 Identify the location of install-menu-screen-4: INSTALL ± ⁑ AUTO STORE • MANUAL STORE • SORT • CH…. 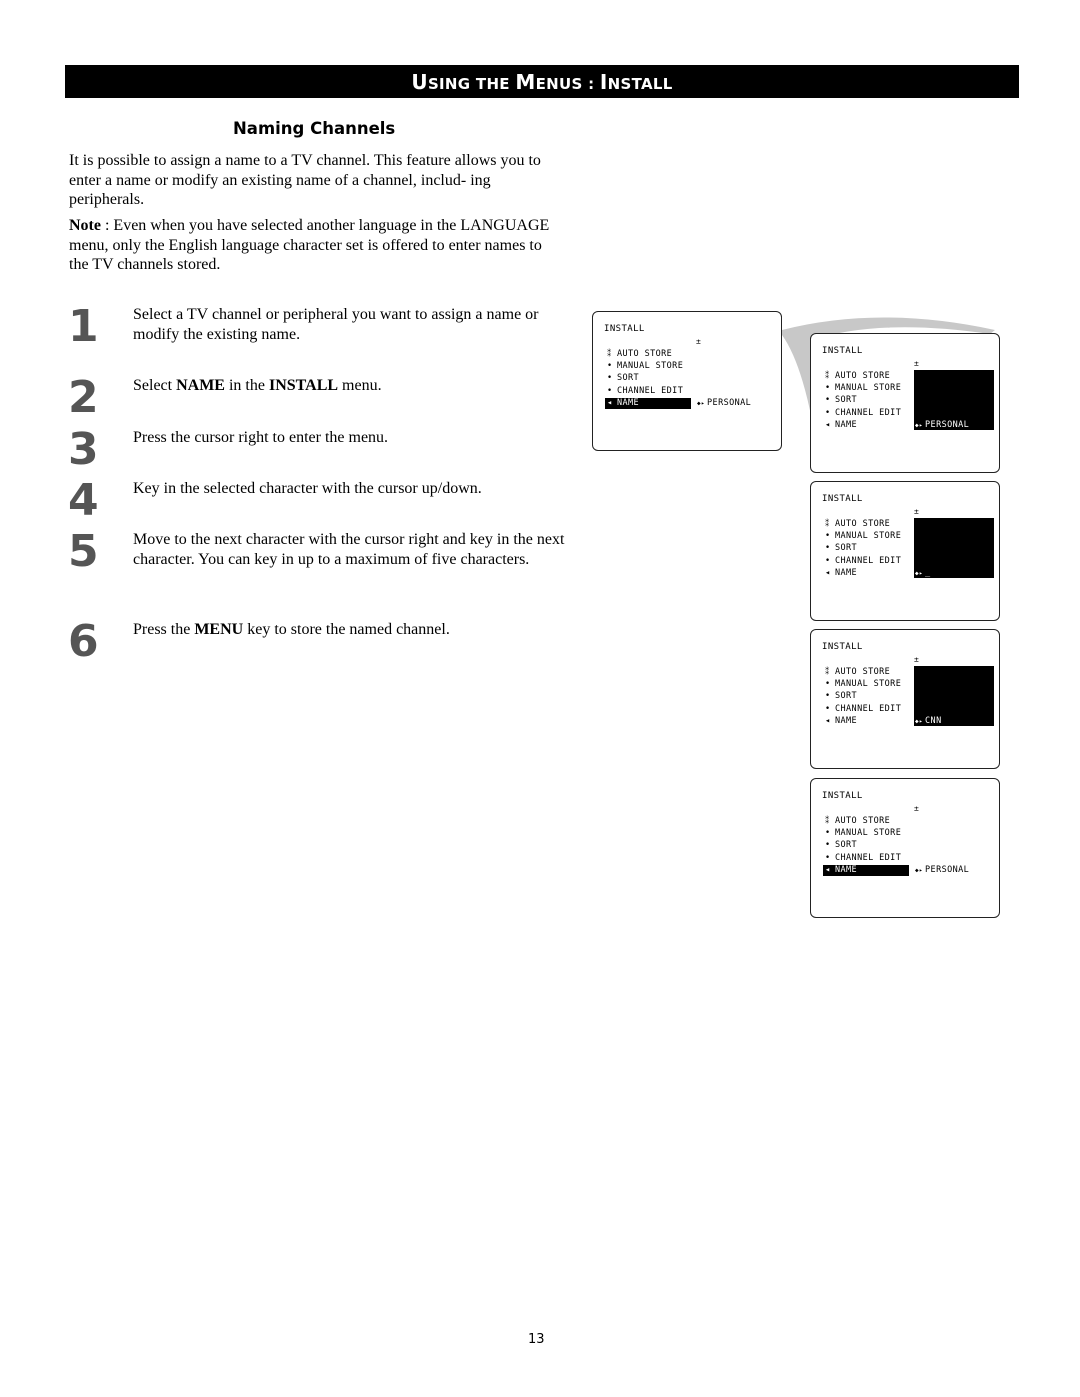
(905, 699).